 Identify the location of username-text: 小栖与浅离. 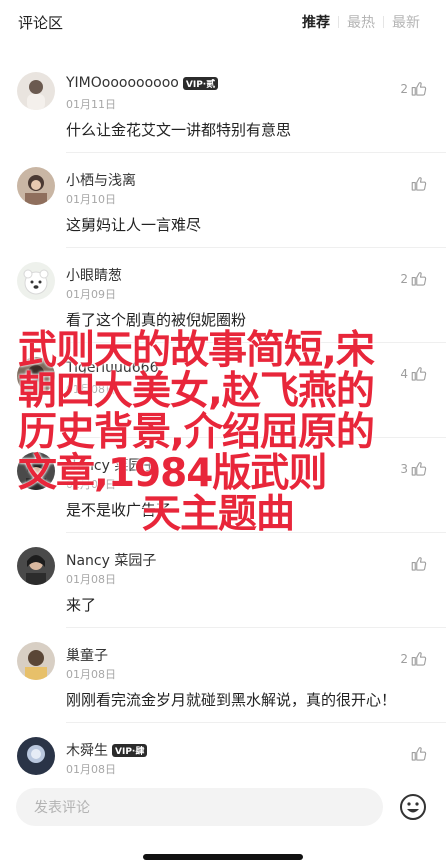
(101, 181).